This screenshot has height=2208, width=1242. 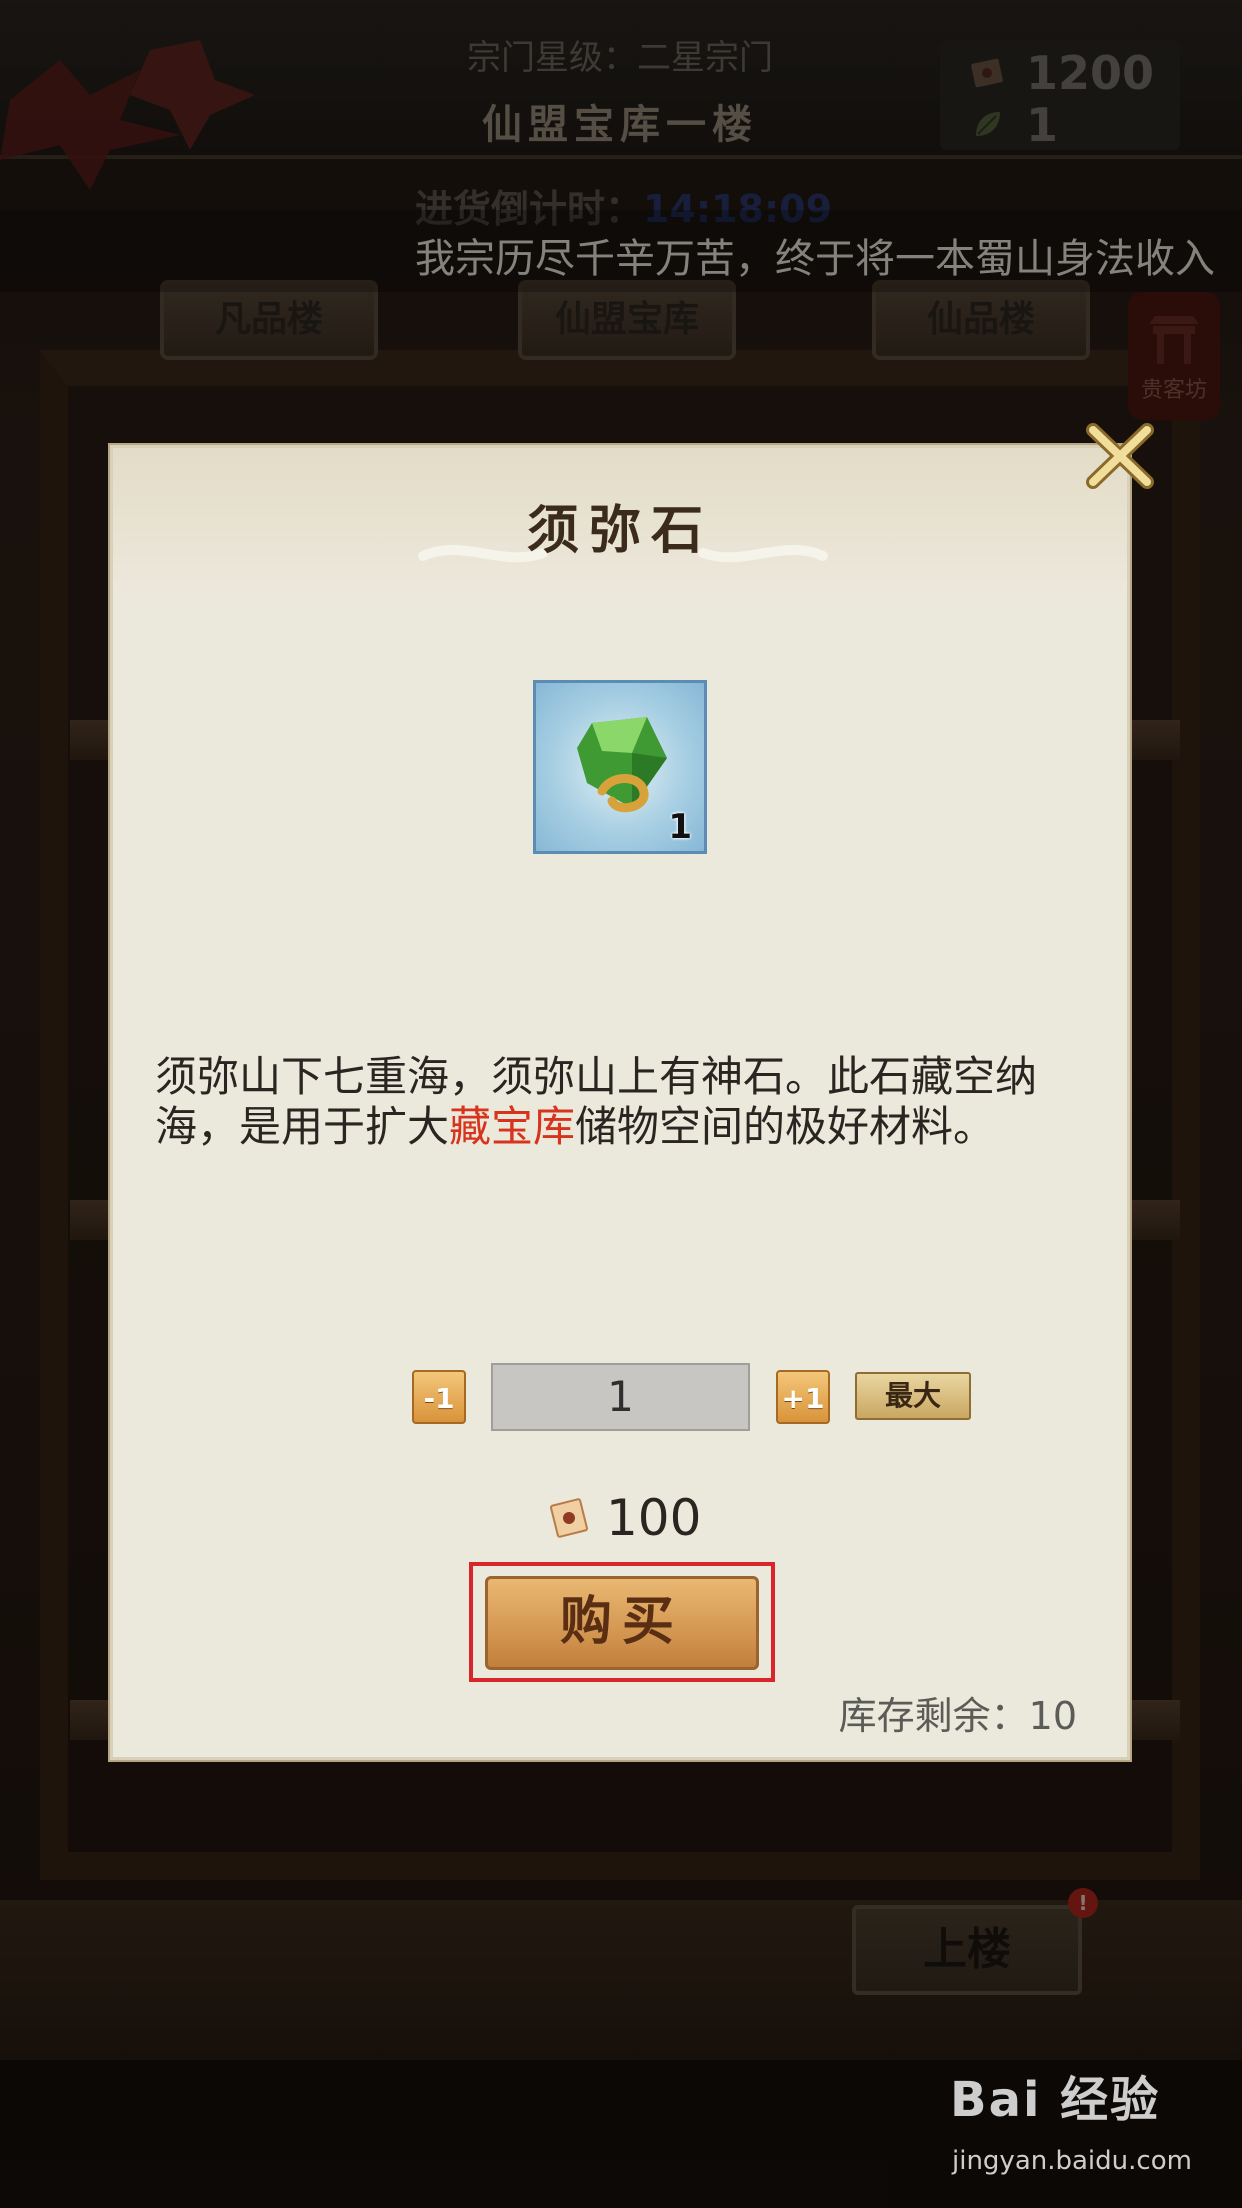 I want to click on price-value: 100, so click(x=654, y=1518).